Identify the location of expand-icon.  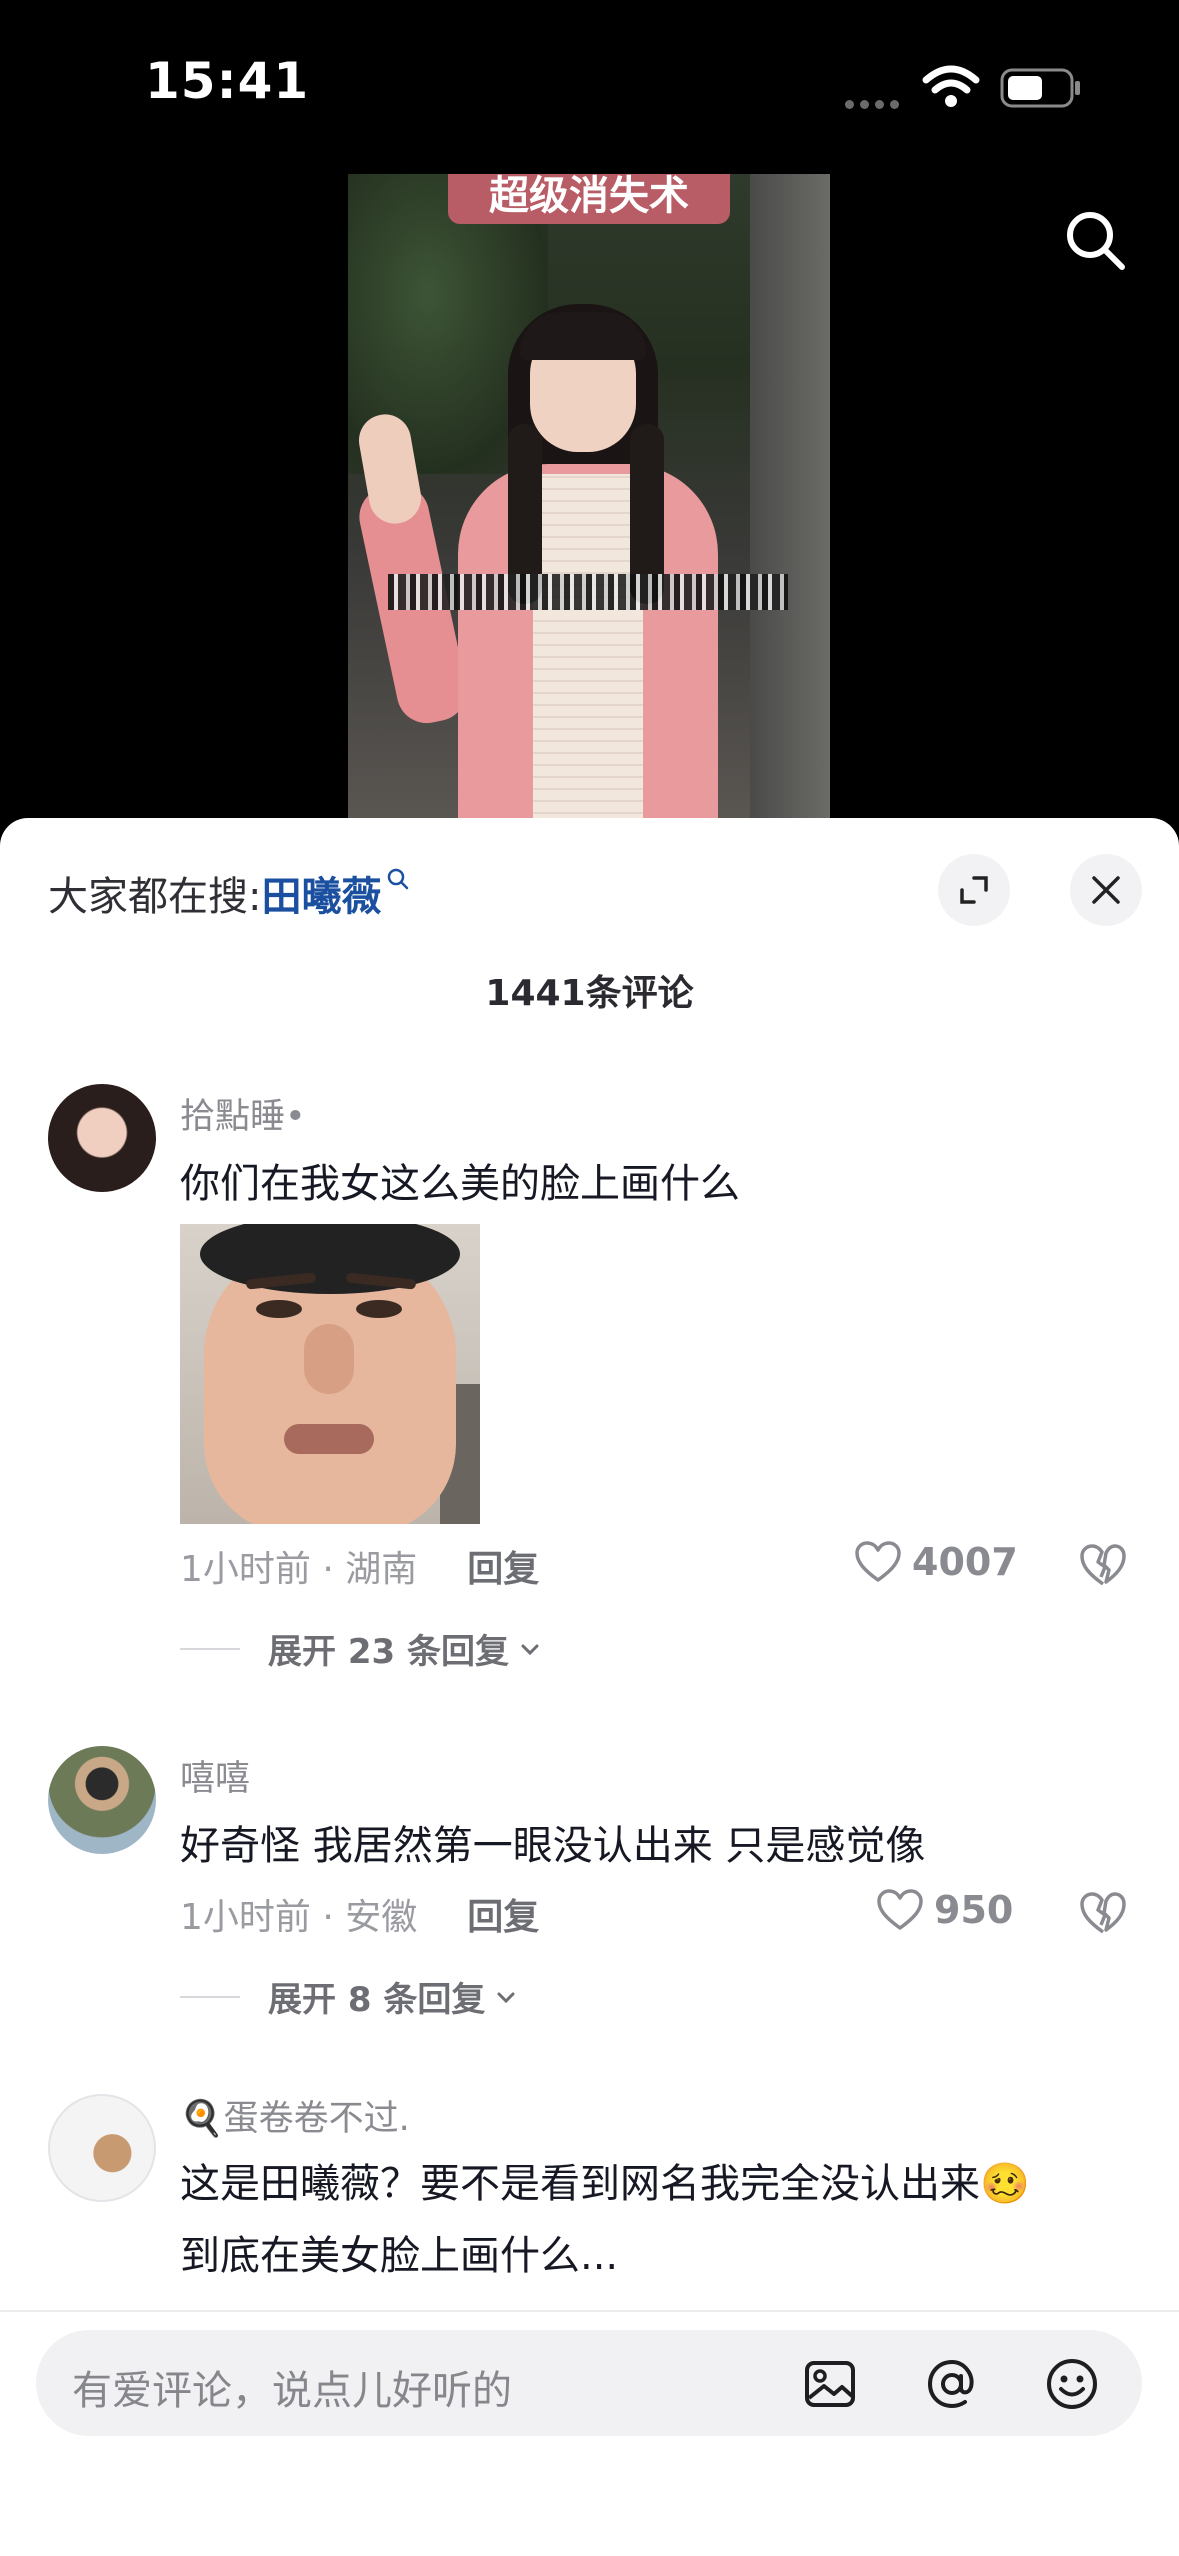
(974, 890).